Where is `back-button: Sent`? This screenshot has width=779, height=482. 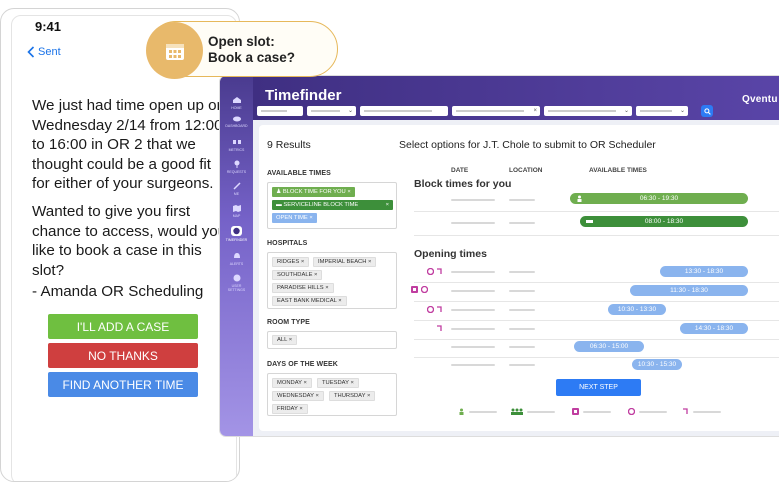 back-button: Sent is located at coordinates (44, 52).